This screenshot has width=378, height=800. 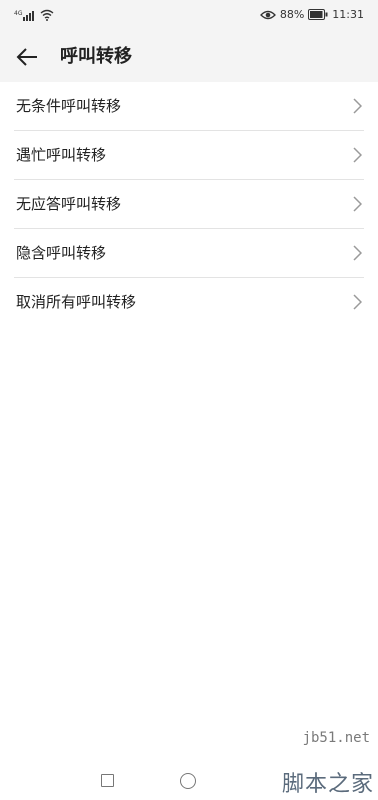 What do you see at coordinates (189, 155) in the screenshot?
I see `list-item-busy-forwarding: 遇忙呼叫转移` at bounding box center [189, 155].